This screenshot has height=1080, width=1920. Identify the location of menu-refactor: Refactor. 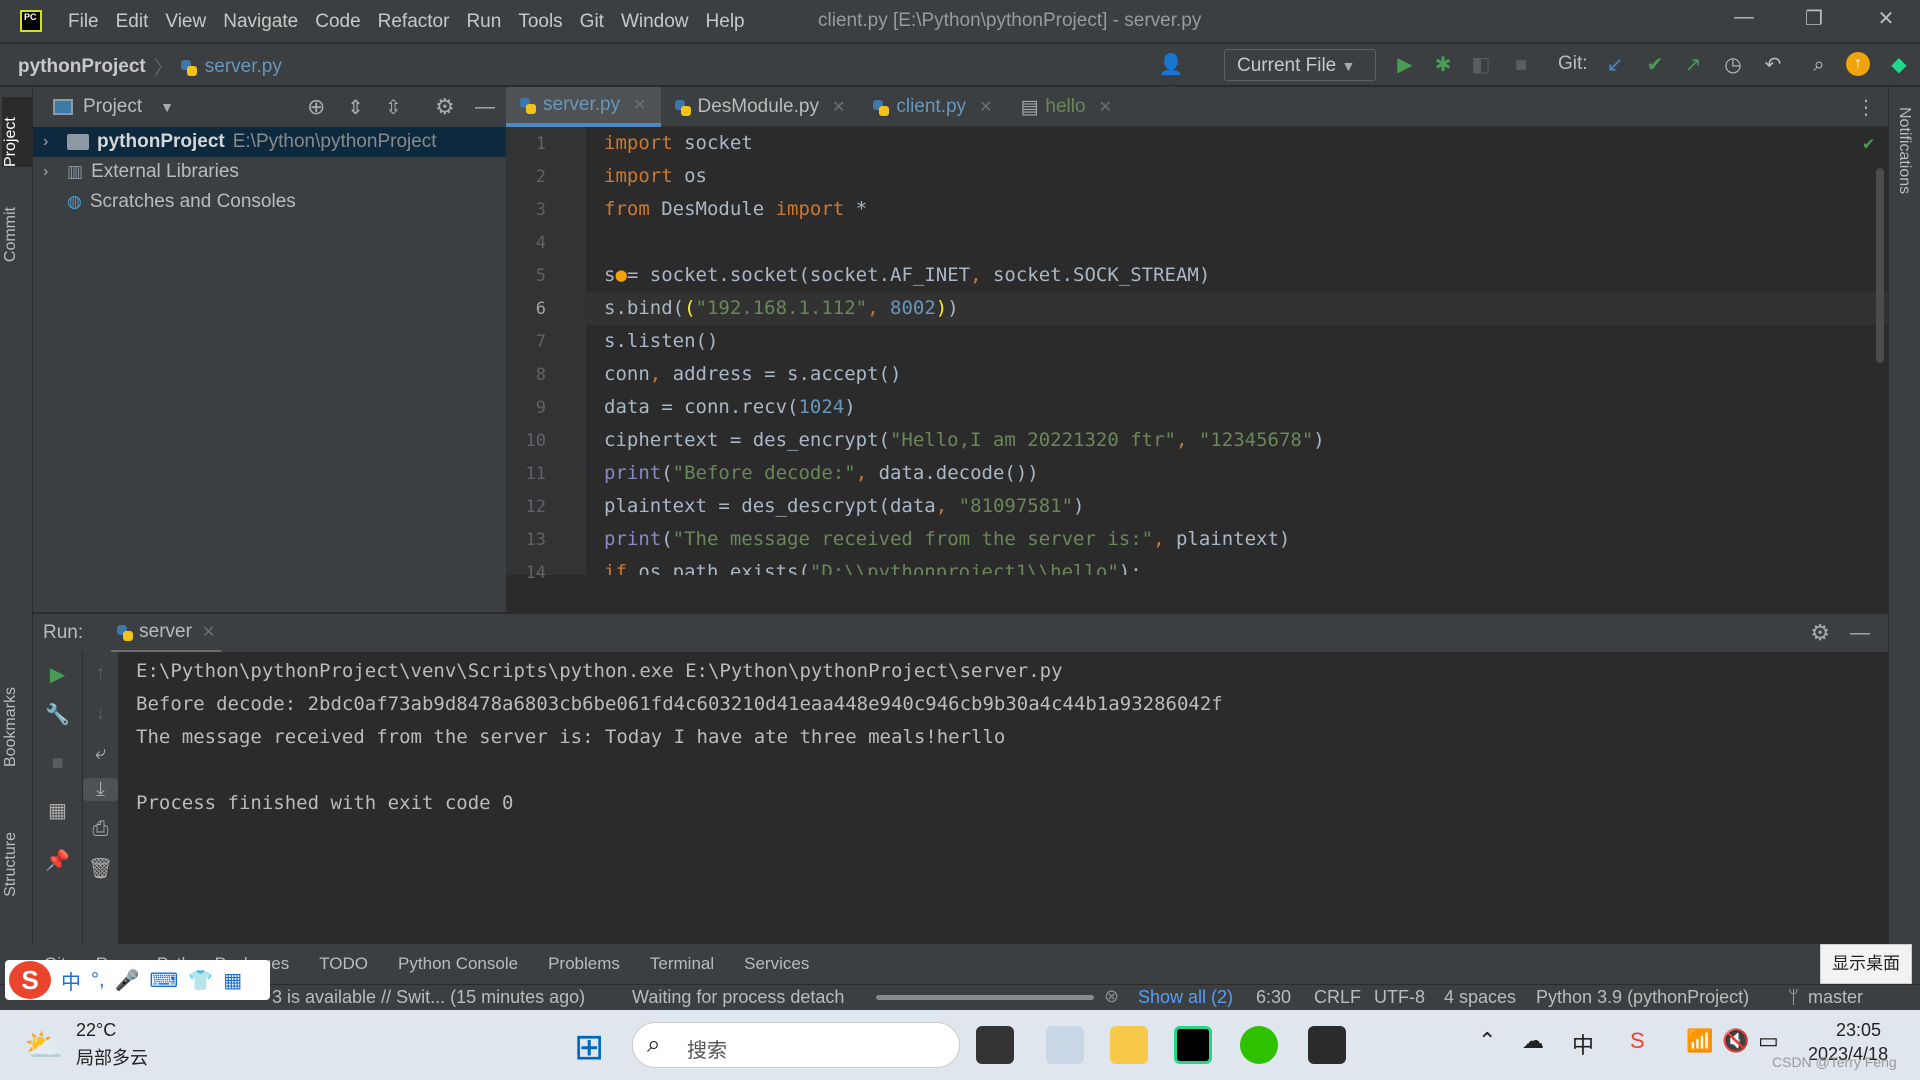
(414, 22).